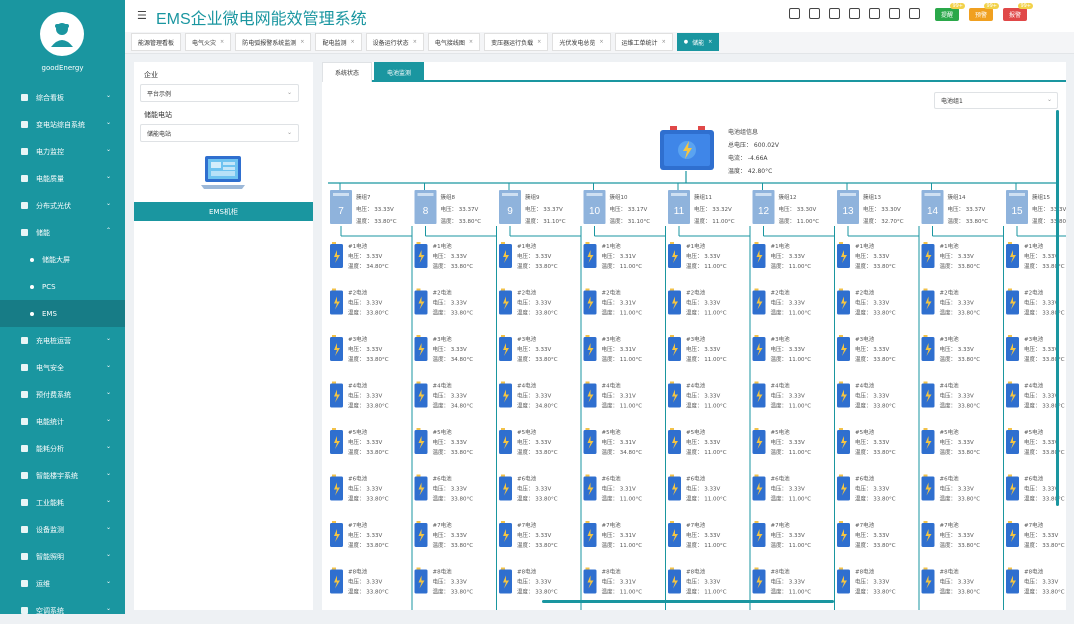 This screenshot has width=1074, height=624. Describe the element at coordinates (223, 211) in the screenshot. I see `ems-cabinet-button: EMS机柜` at that location.